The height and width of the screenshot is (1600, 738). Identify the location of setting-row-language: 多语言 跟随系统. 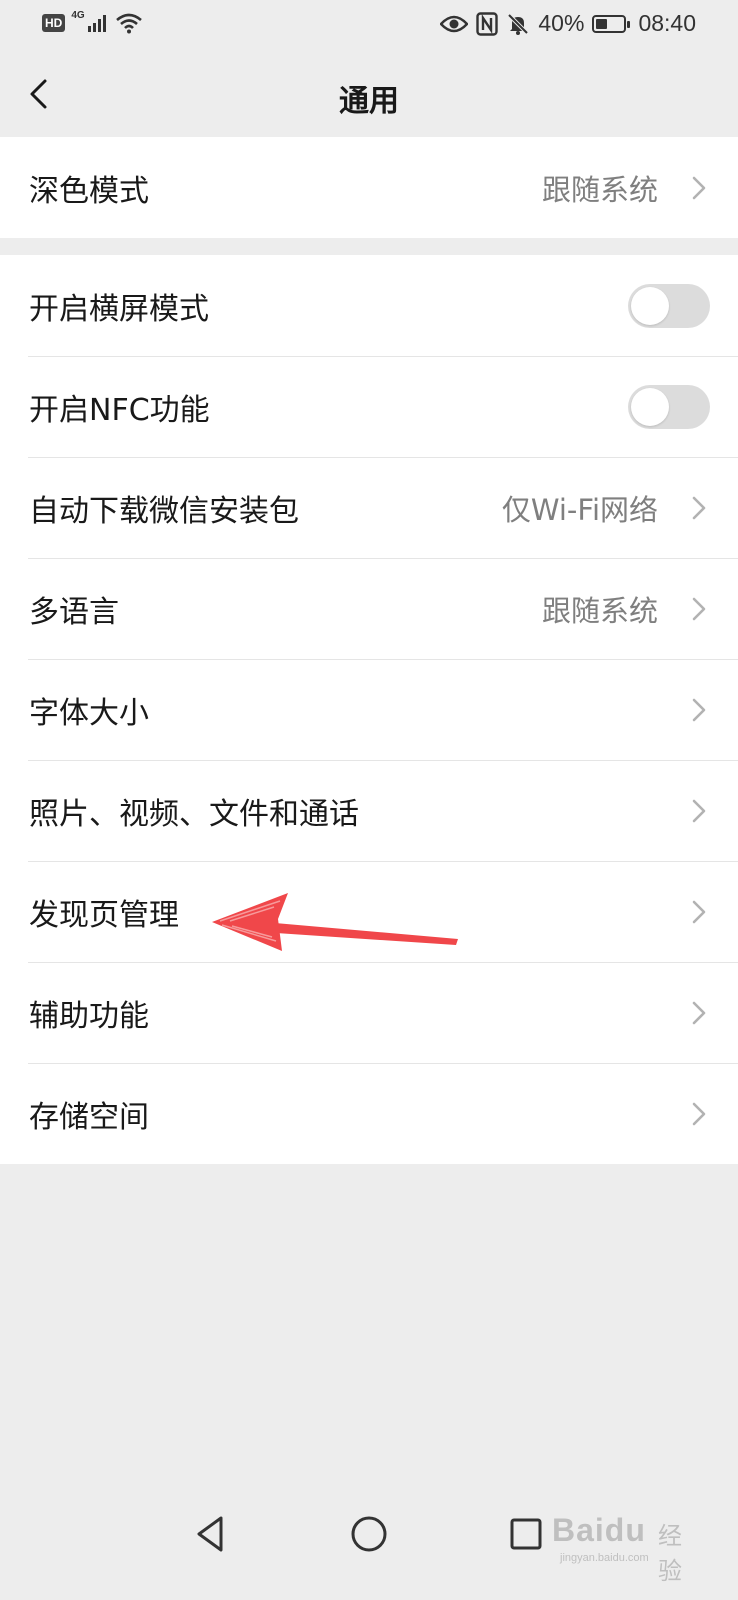
(369, 608).